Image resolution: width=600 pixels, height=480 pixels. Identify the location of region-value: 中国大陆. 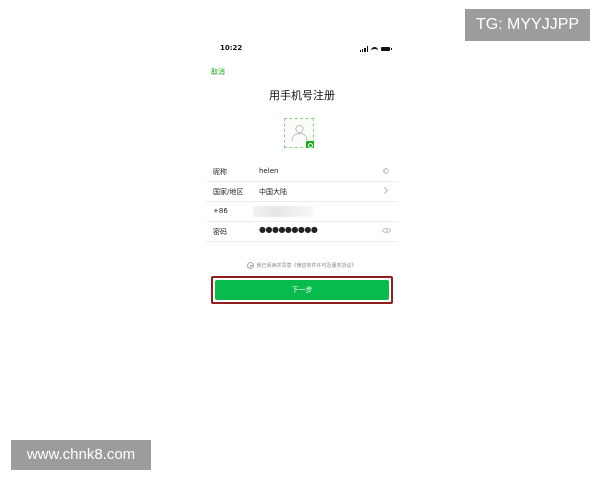
(273, 192).